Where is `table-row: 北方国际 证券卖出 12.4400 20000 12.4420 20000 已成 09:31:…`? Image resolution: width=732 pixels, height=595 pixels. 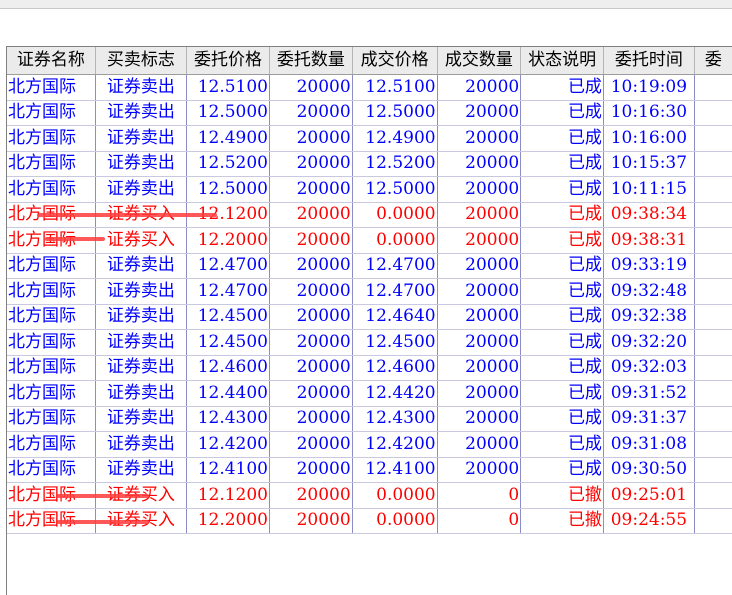 table-row: 北方国际 证券卖出 12.4400 20000 12.4420 20000 已成 09:31:… is located at coordinates (369, 393).